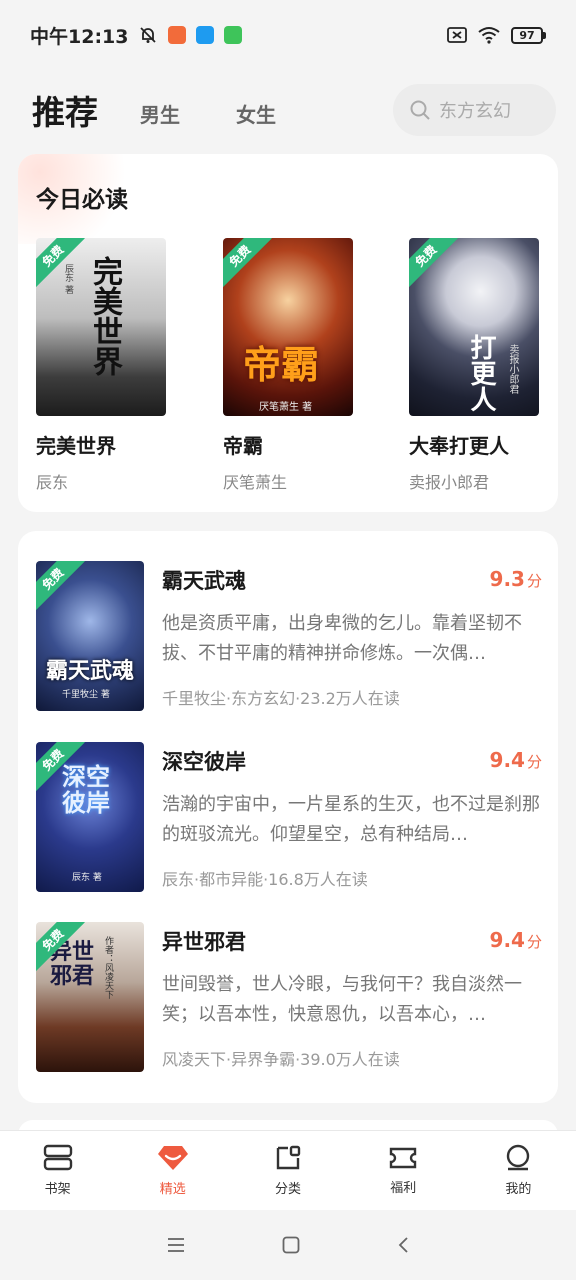 The width and height of the screenshot is (576, 1280). What do you see at coordinates (403, 1158) in the screenshot?
I see `ticket-icon` at bounding box center [403, 1158].